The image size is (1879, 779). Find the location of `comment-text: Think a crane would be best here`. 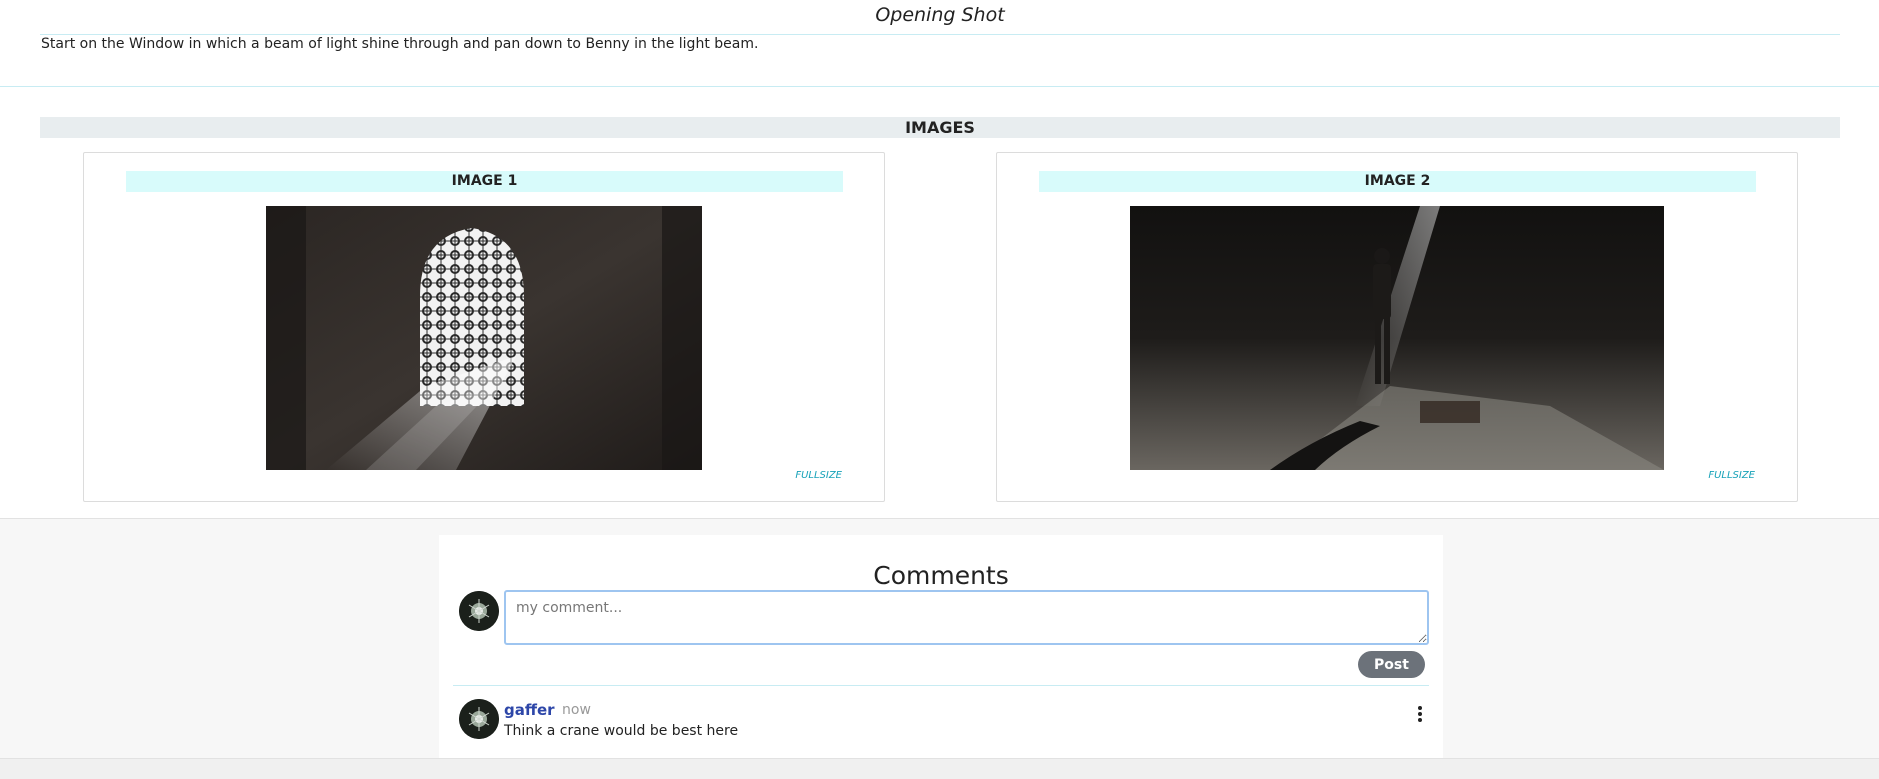

comment-text: Think a crane would be best here is located at coordinates (621, 731).